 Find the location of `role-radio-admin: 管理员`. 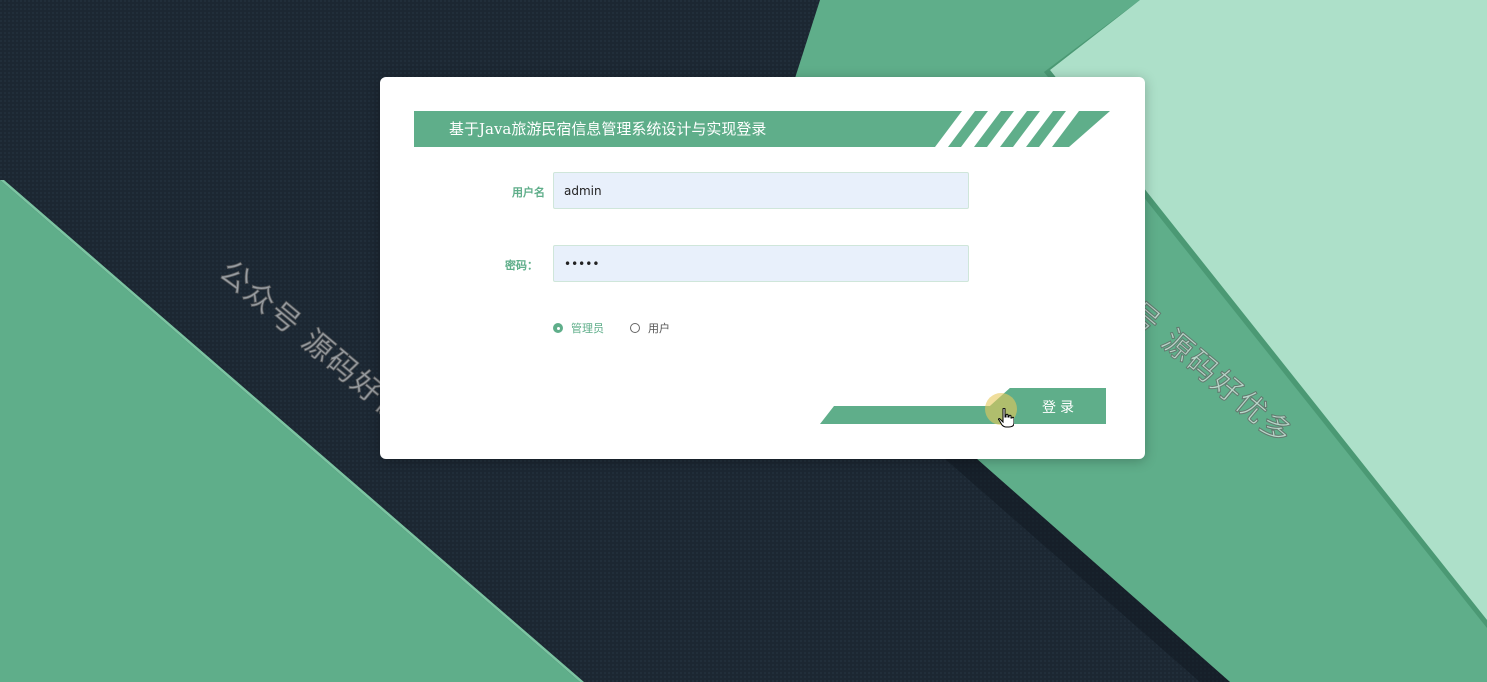

role-radio-admin: 管理员 is located at coordinates (578, 328).